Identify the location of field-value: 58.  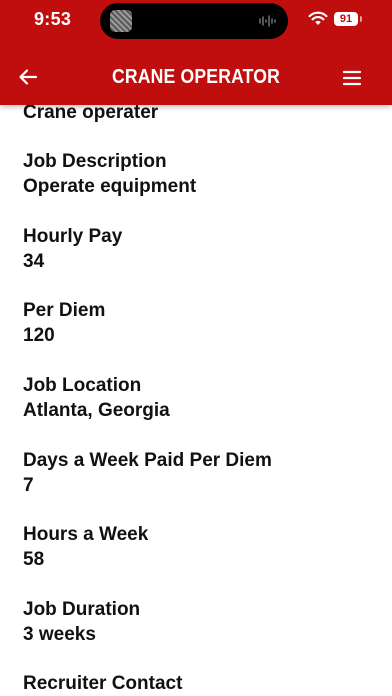
(34, 559).